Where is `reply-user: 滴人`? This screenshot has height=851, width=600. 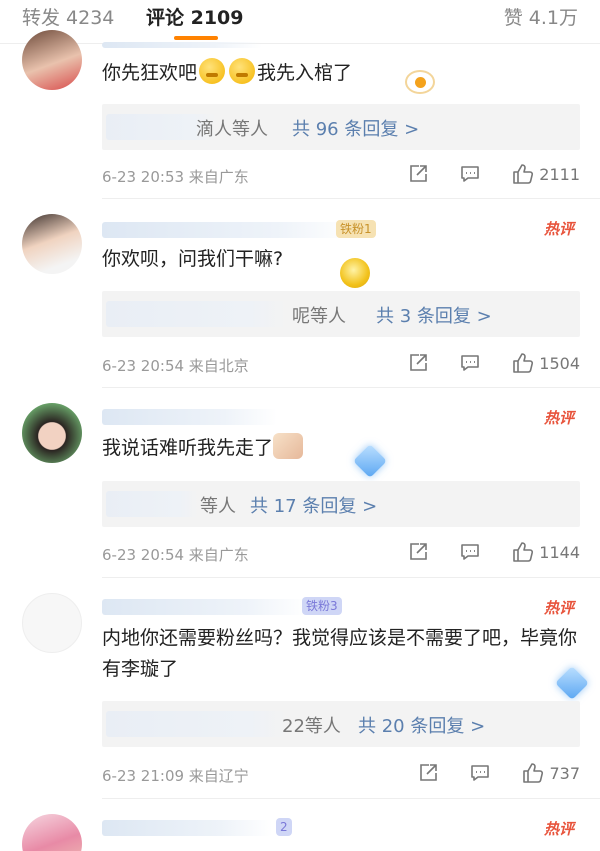
reply-user: 滴人 is located at coordinates (214, 129).